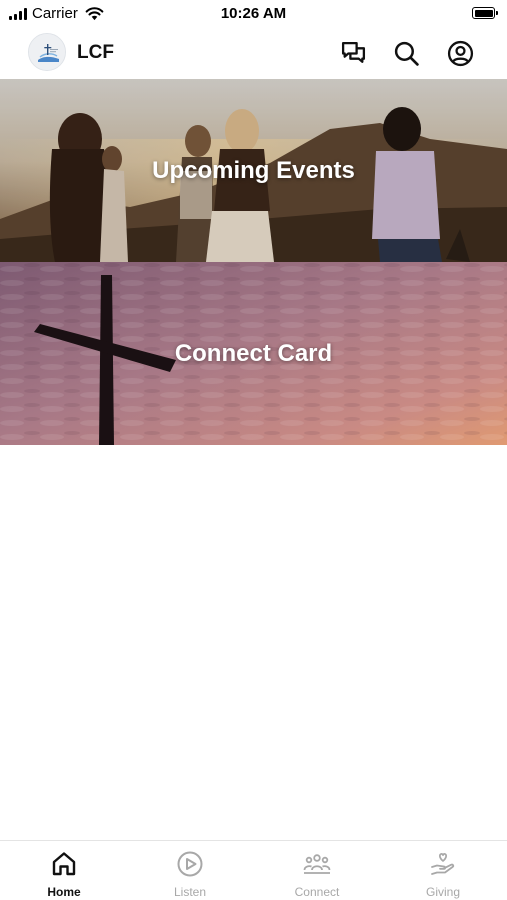 This screenshot has width=507, height=900. I want to click on upcoming-events-label: Upcoming Events, so click(253, 170).